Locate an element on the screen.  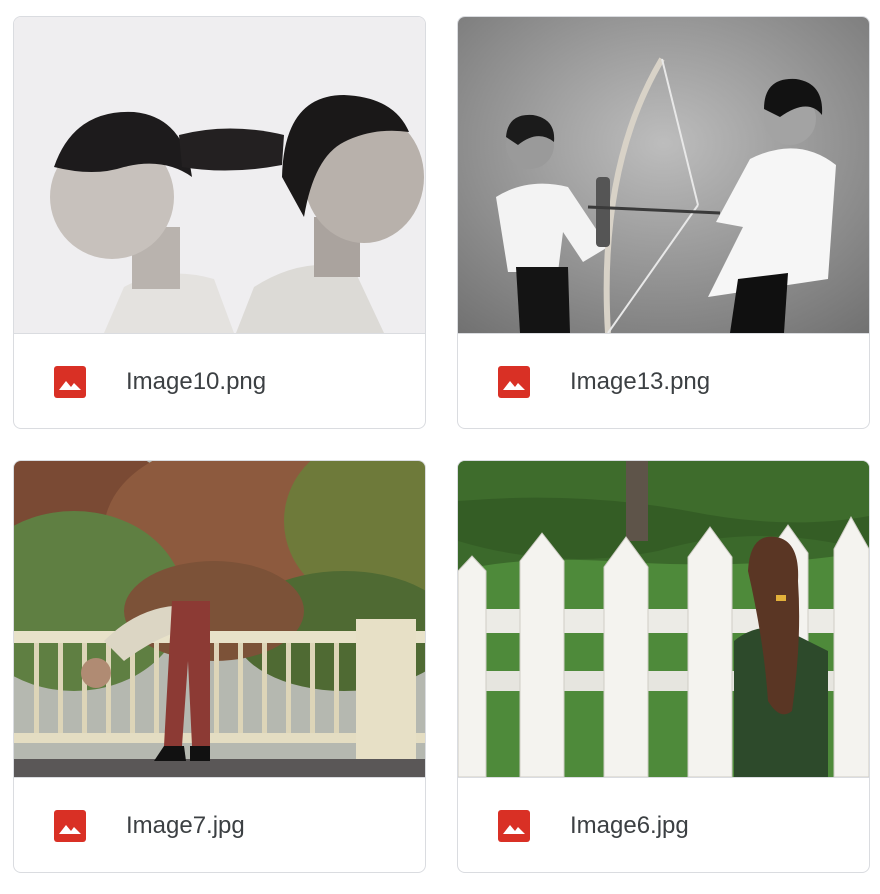
file-info: Image10.png is located at coordinates (219, 381).